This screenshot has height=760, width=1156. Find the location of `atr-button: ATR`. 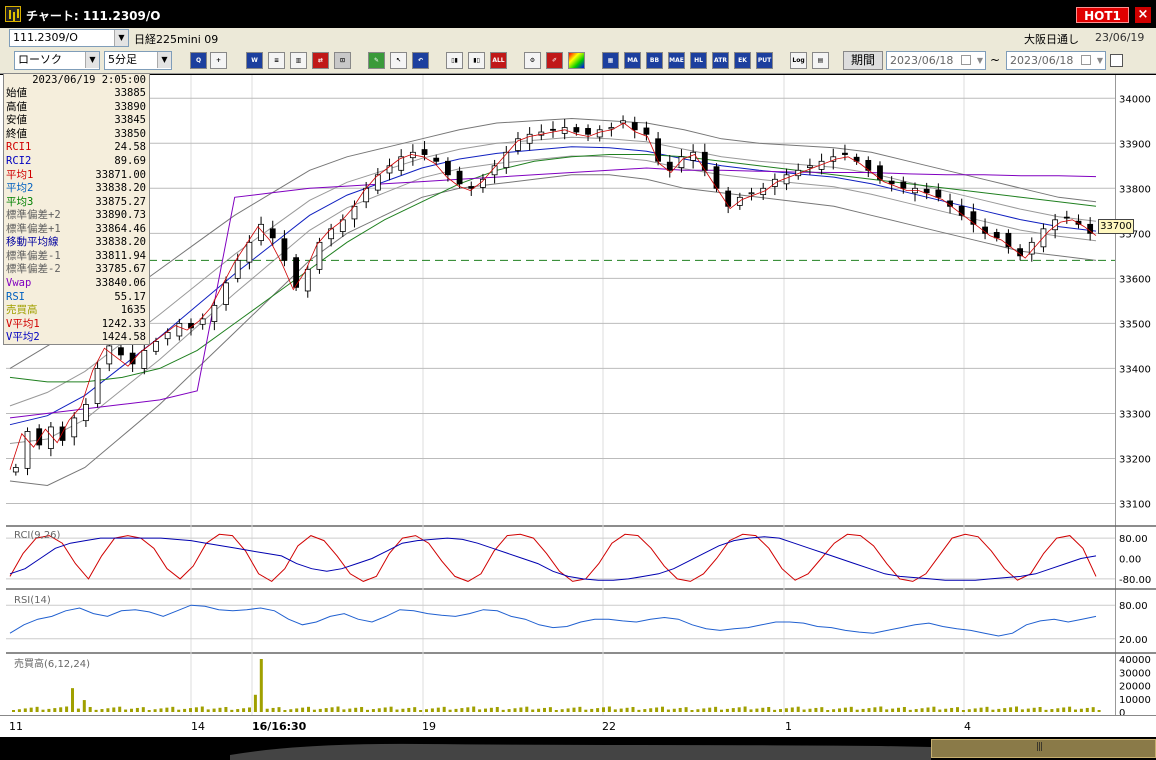

atr-button: ATR is located at coordinates (720, 60).